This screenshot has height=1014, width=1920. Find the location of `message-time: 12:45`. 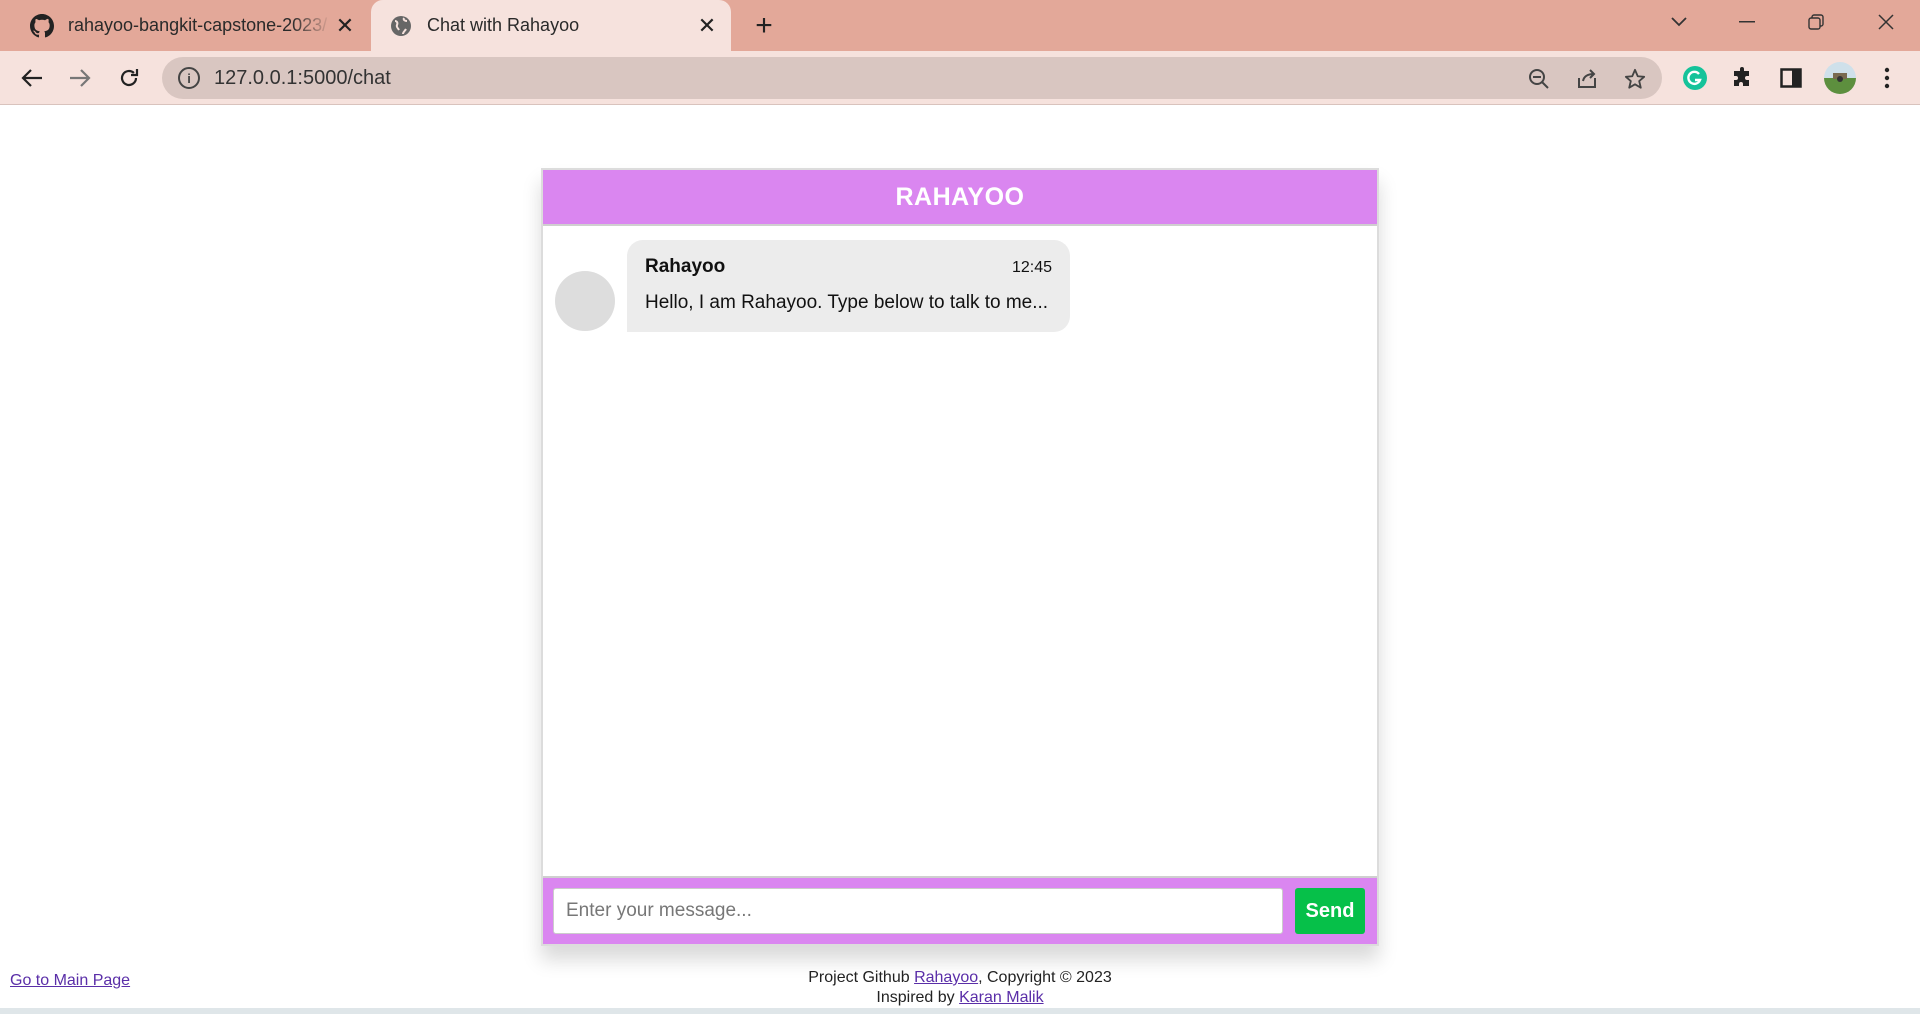

message-time: 12:45 is located at coordinates (1031, 267).